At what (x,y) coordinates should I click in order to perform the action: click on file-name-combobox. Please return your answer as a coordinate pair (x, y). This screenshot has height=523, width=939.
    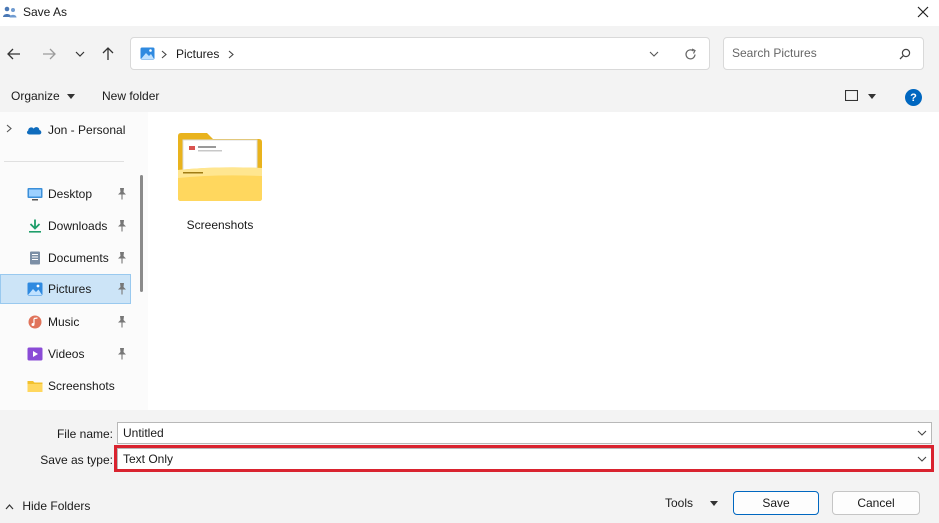
    Looking at the image, I should click on (524, 433).